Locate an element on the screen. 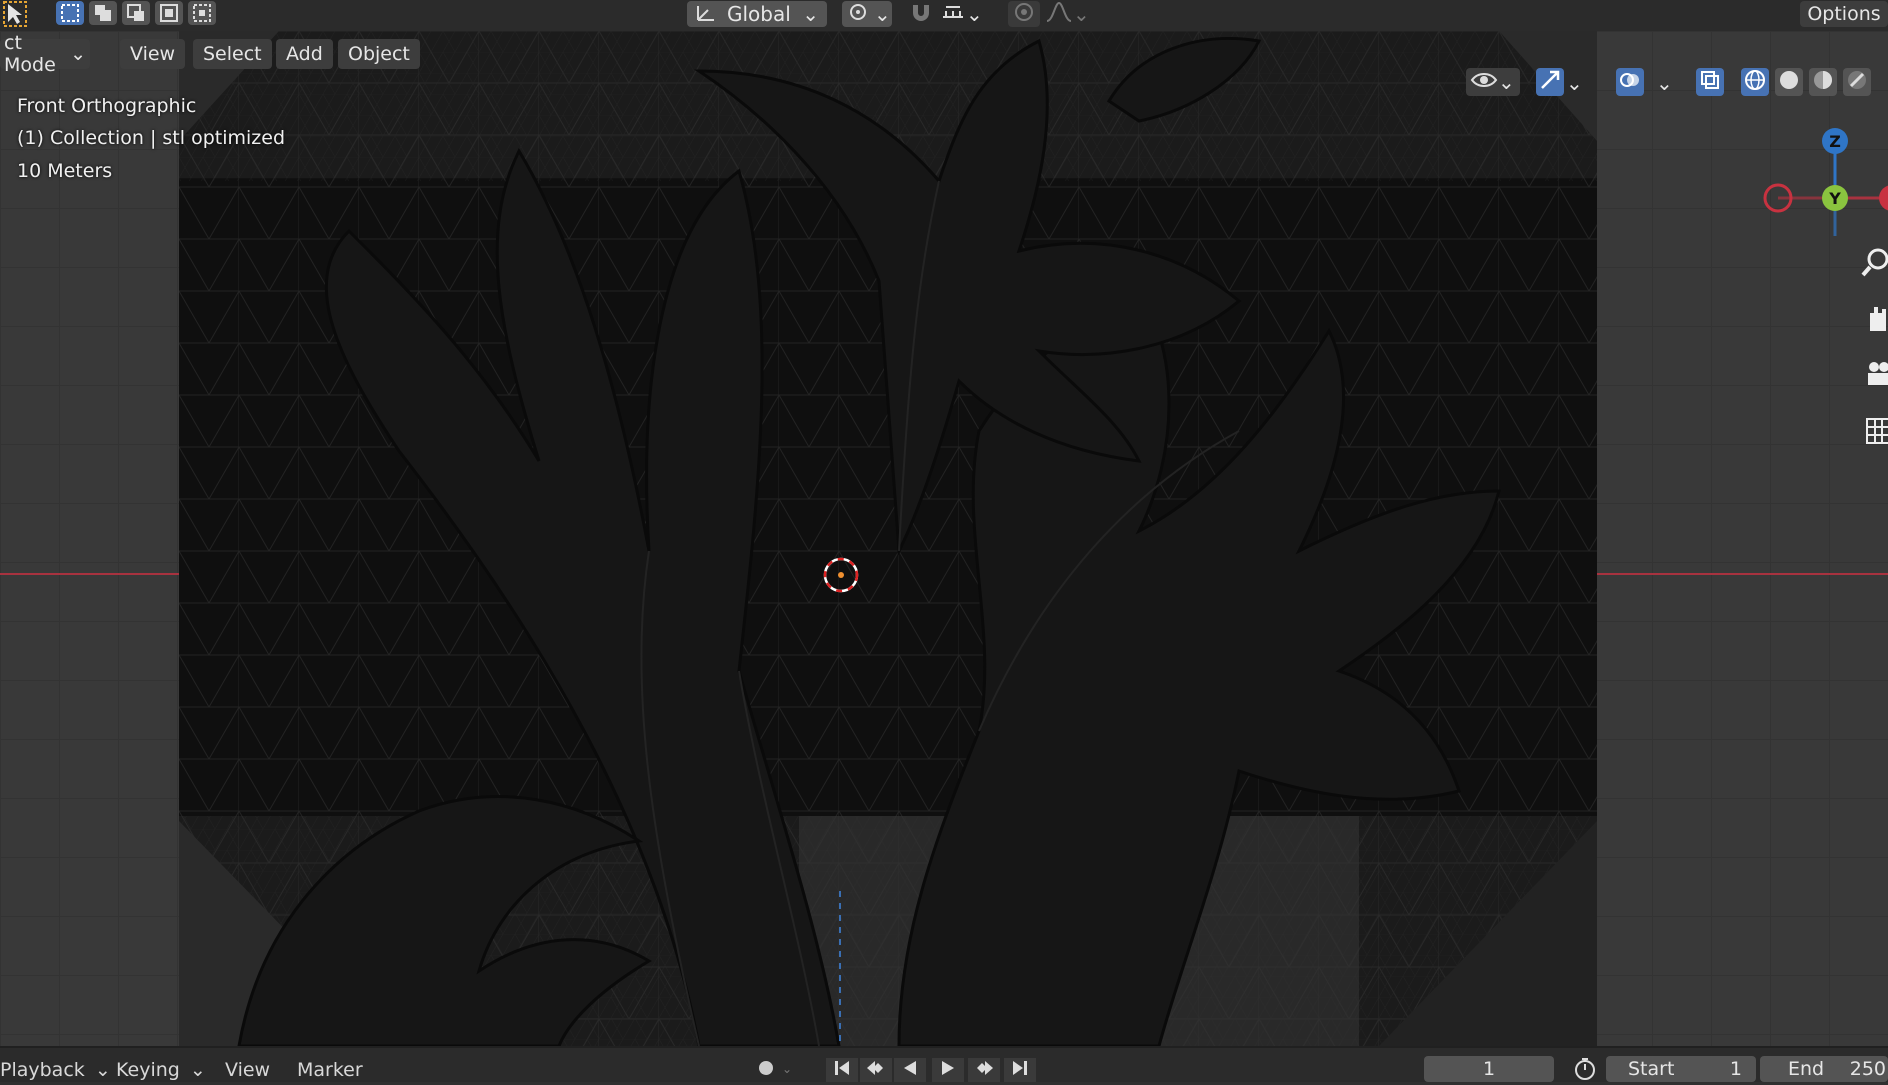 The width and height of the screenshot is (1888, 1085). gizmo-toggle is located at coordinates (1550, 82).